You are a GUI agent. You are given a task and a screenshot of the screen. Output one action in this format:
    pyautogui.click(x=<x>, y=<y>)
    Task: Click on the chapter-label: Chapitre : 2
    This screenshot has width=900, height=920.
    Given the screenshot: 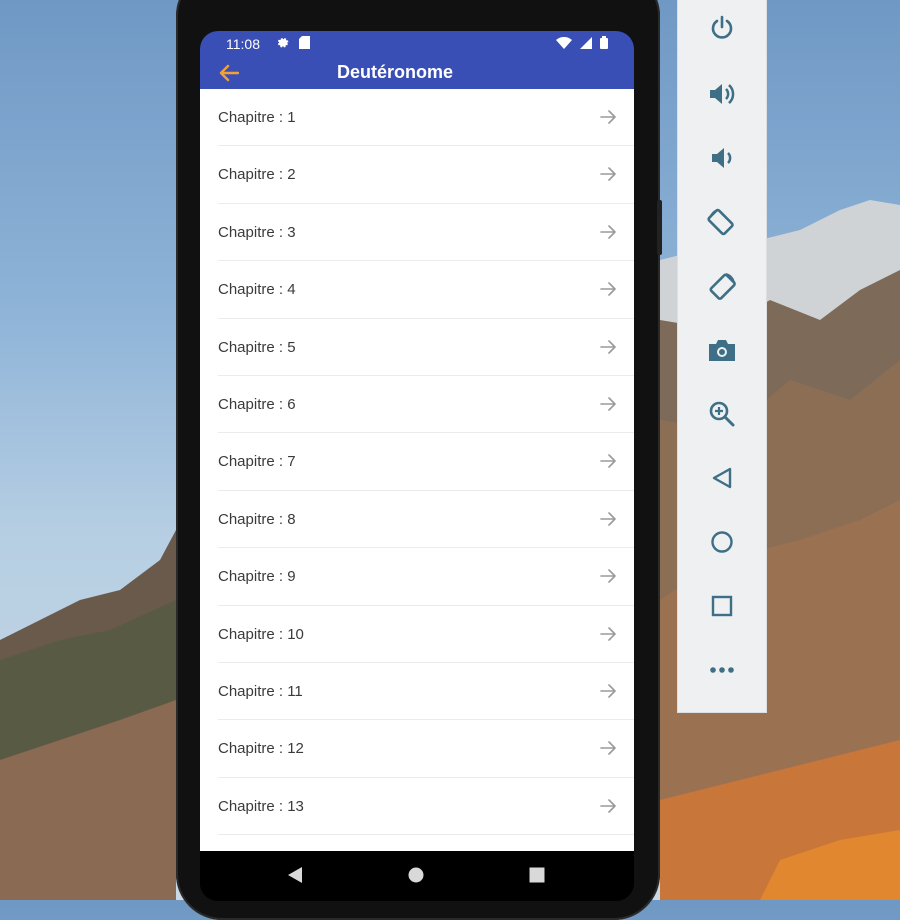 What is the action you would take?
    pyautogui.click(x=257, y=175)
    